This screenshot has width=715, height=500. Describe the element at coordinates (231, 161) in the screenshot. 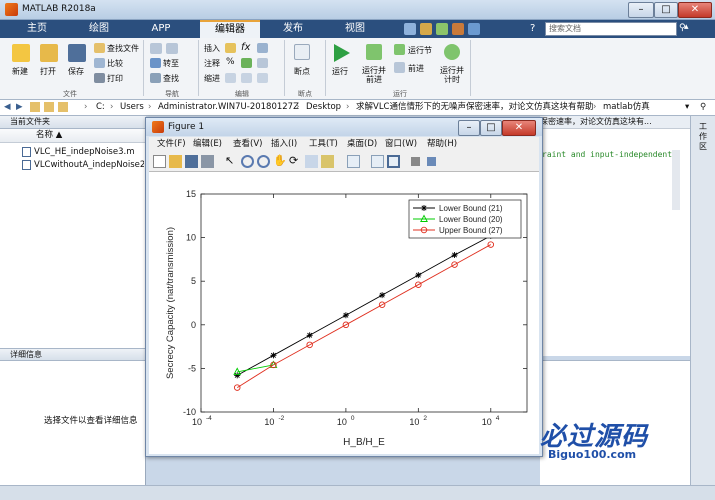

I see `pointer-icon: ↖` at that location.